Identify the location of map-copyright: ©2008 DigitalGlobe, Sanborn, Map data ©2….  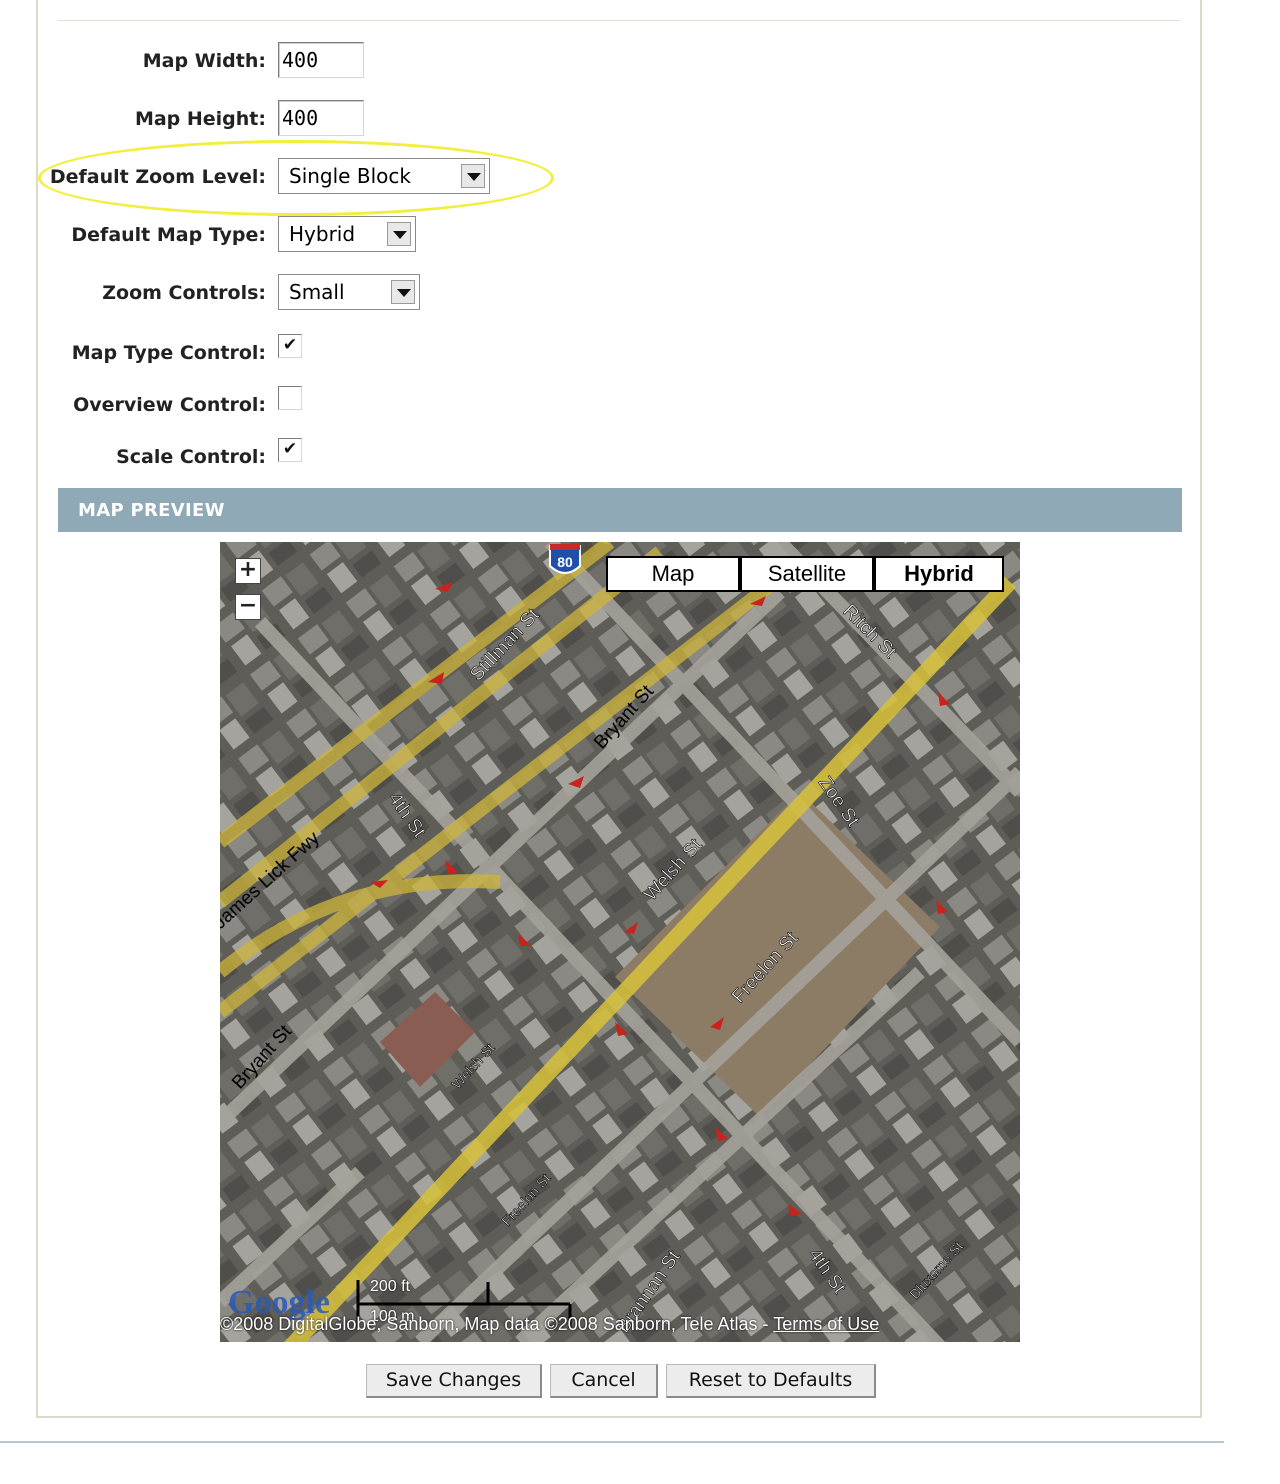
(549, 1324).